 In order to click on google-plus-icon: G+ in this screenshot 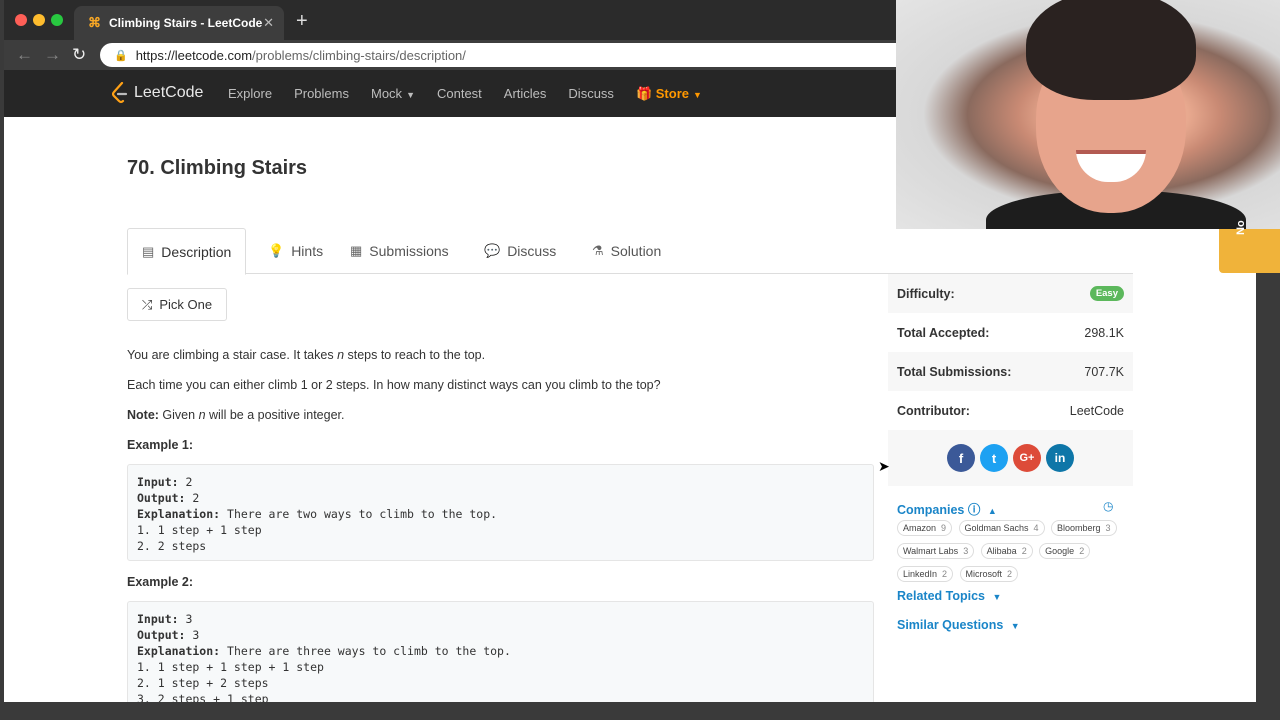, I will do `click(1027, 458)`.